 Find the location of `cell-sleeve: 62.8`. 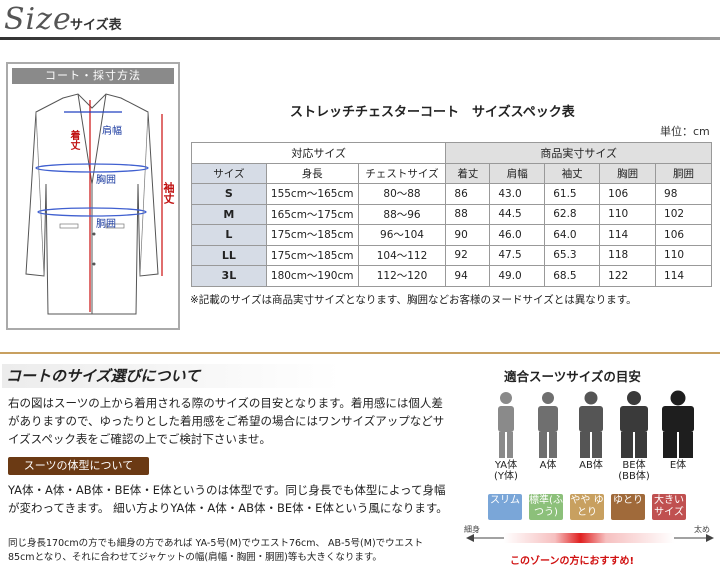

cell-sleeve: 62.8 is located at coordinates (572, 214).